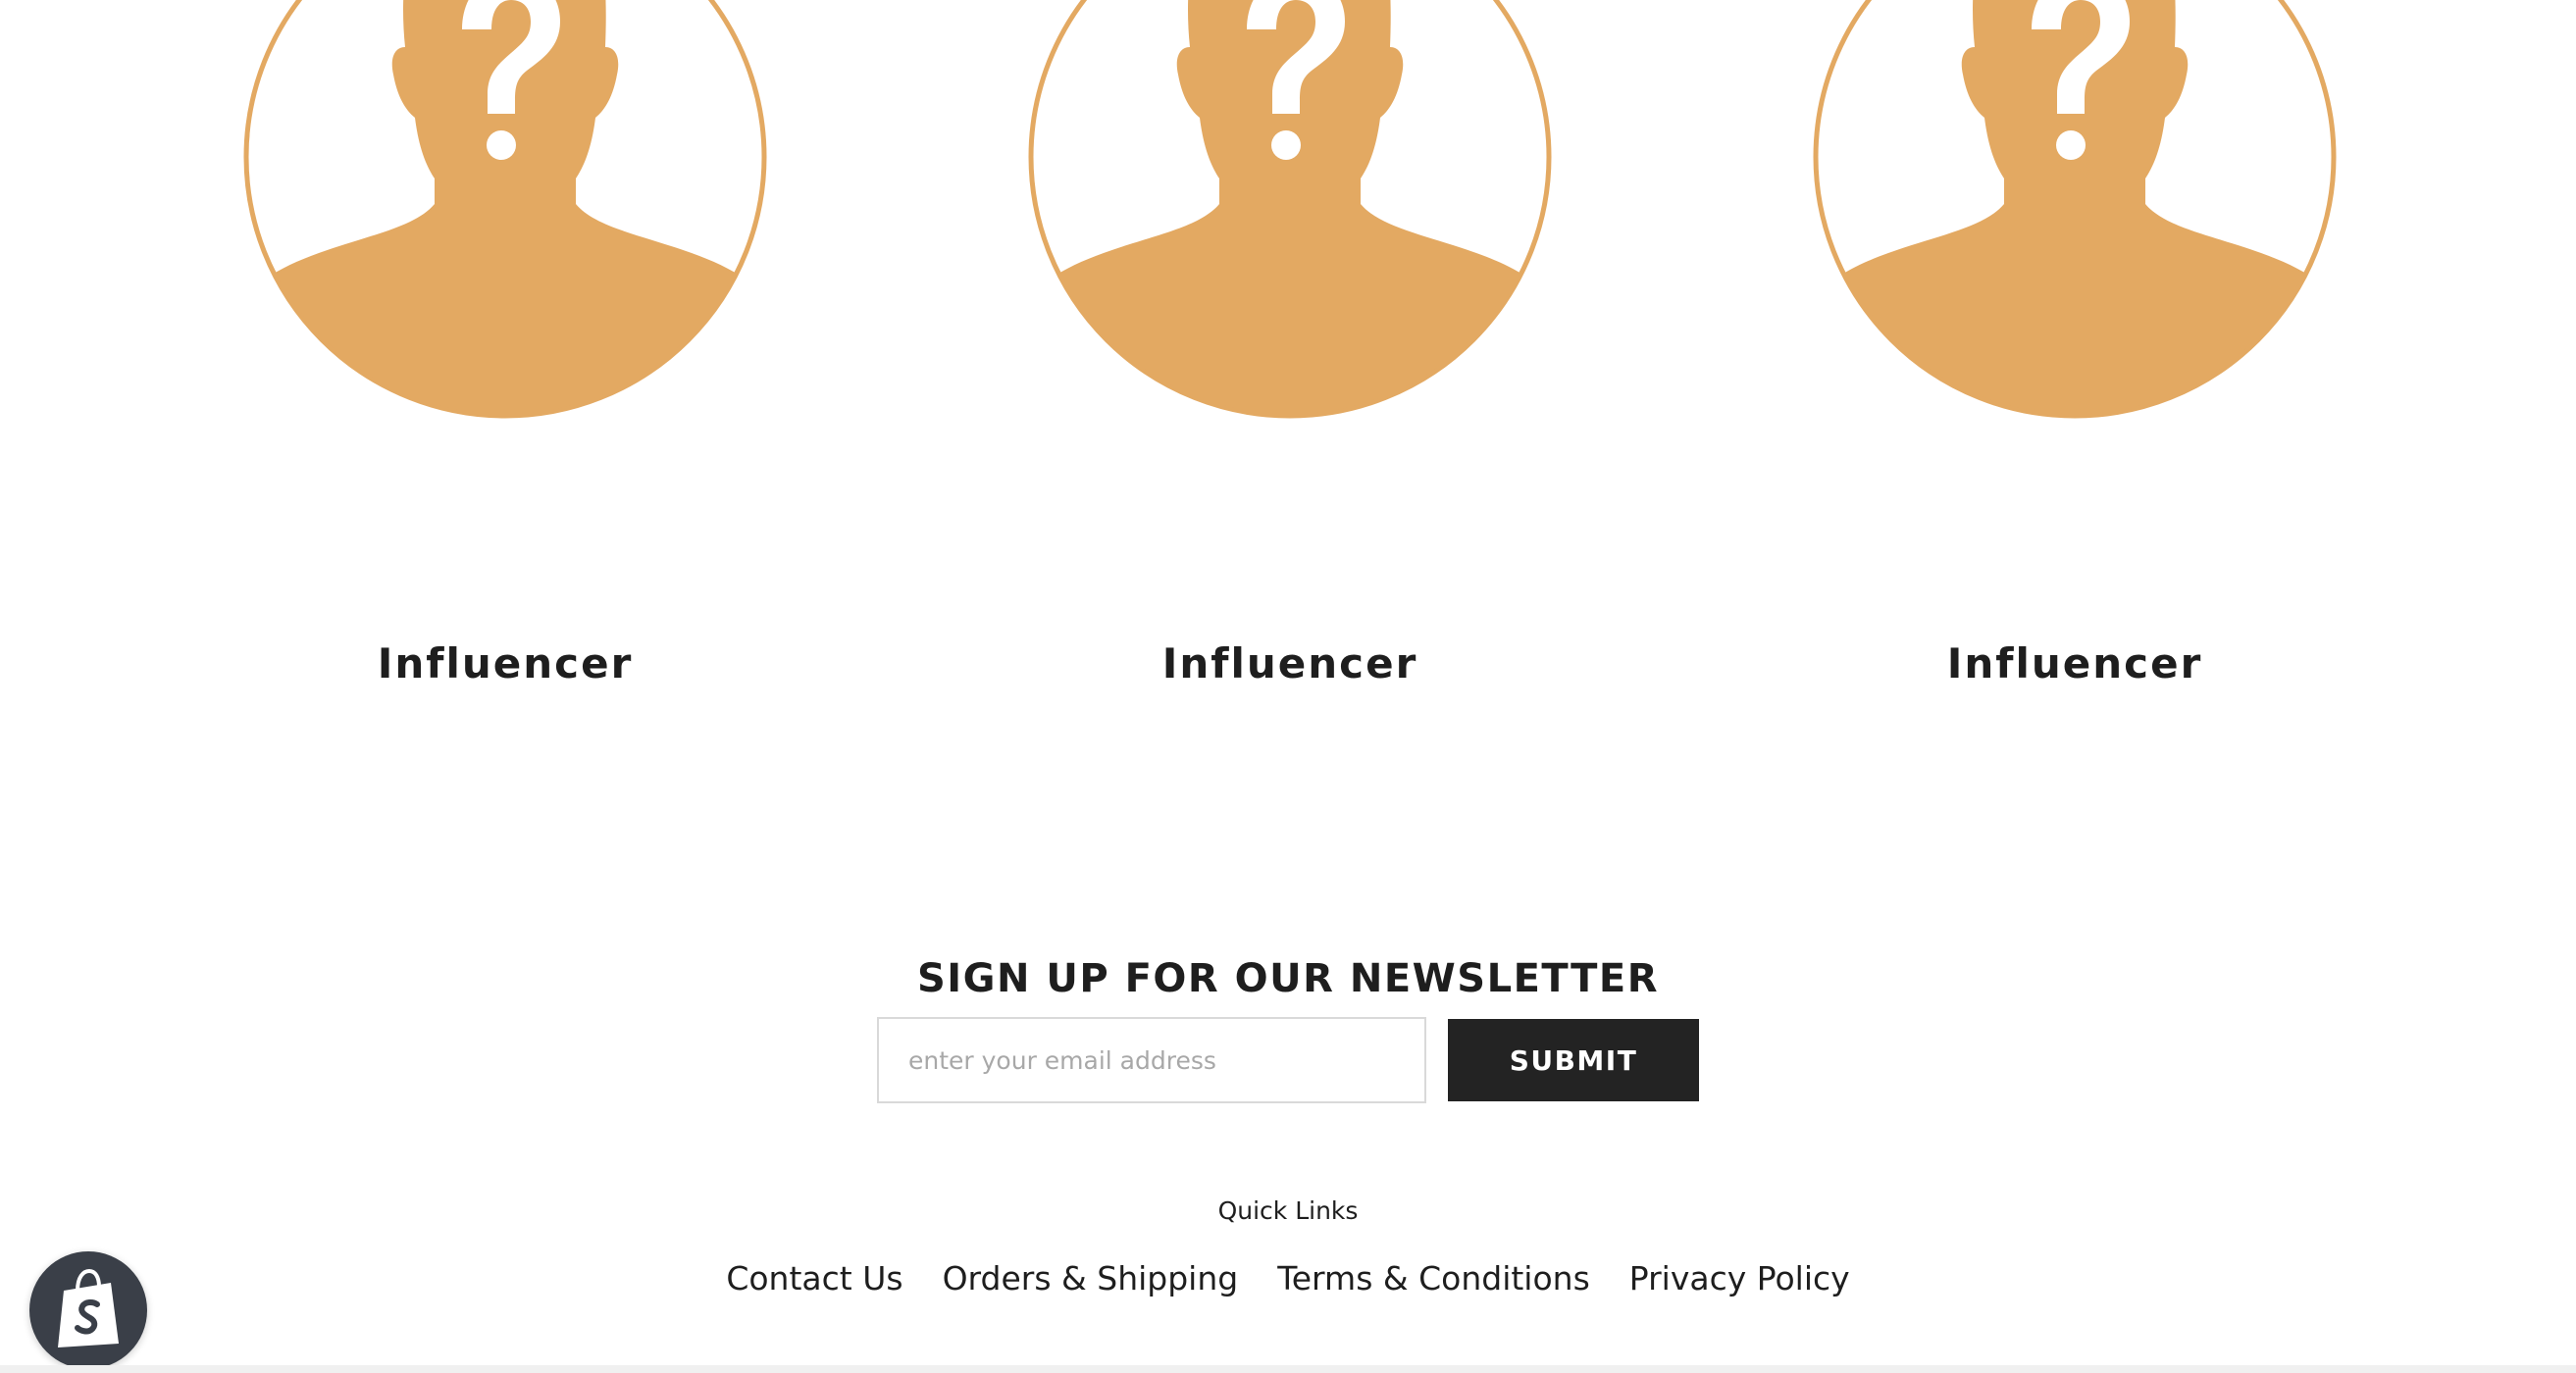 This screenshot has height=1373, width=2576. I want to click on footer-link-terms-conditions: Terms & Conditions, so click(1433, 1278).